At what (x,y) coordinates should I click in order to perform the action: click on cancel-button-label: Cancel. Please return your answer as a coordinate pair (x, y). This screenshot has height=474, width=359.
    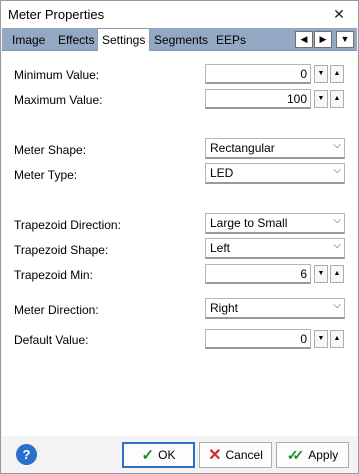
    Looking at the image, I should click on (244, 455).